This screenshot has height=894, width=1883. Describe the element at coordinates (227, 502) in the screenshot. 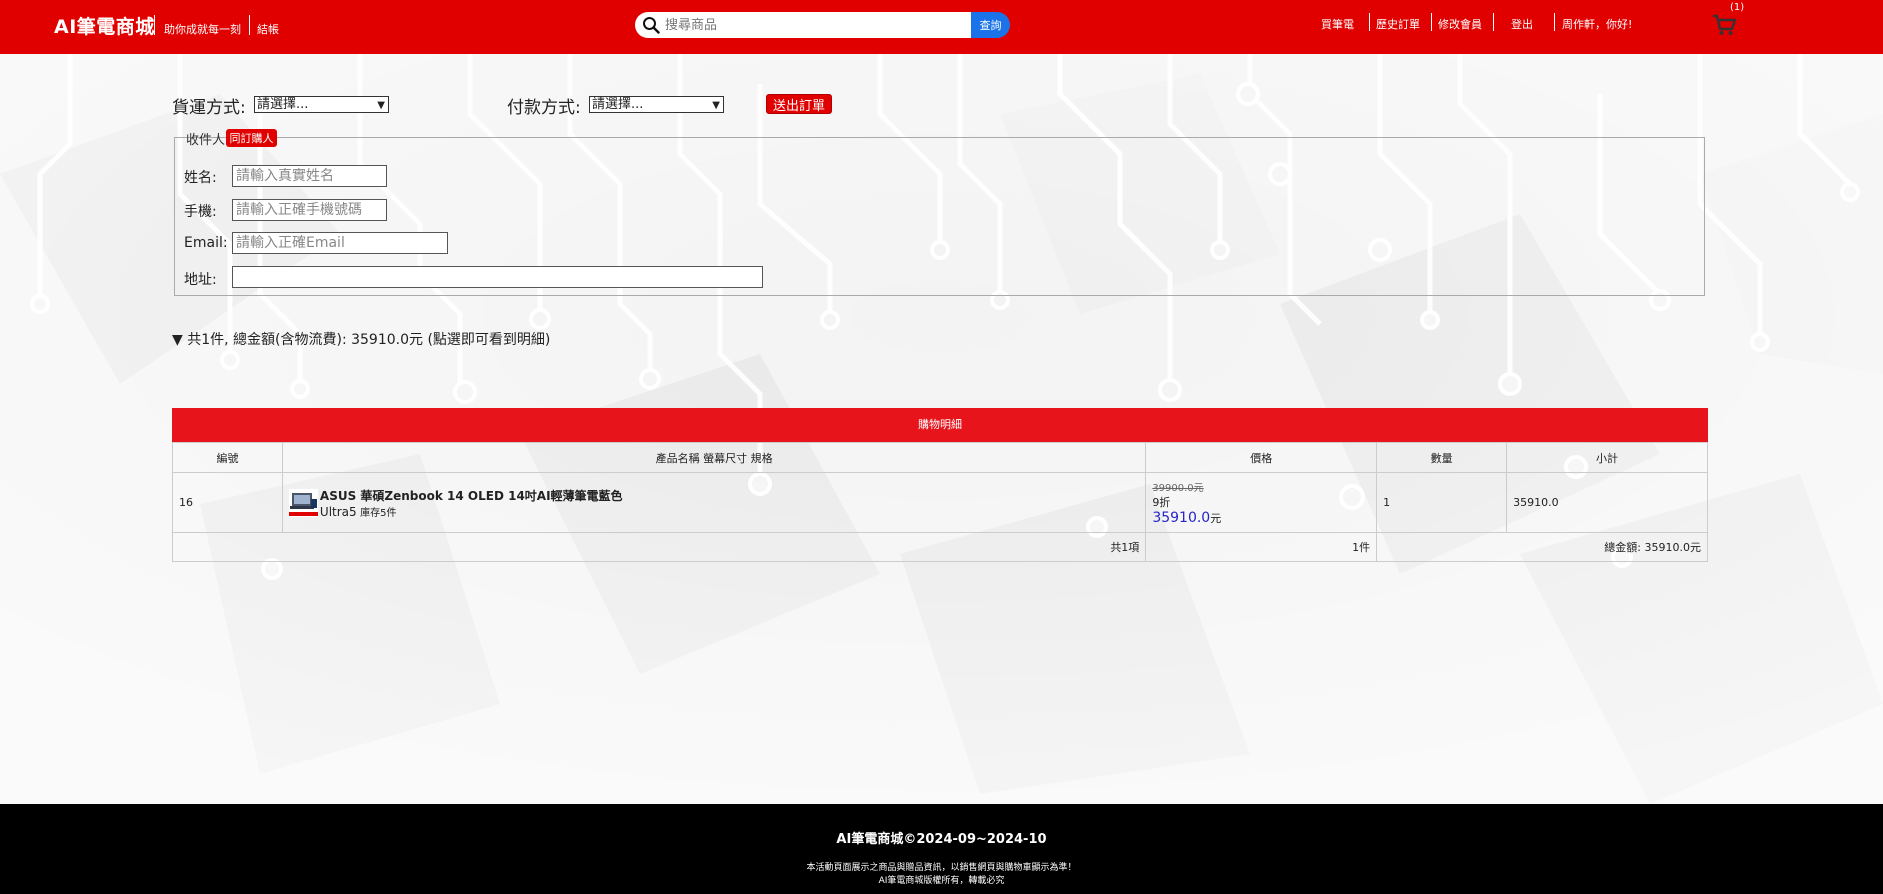

I see `item-id: 16` at that location.